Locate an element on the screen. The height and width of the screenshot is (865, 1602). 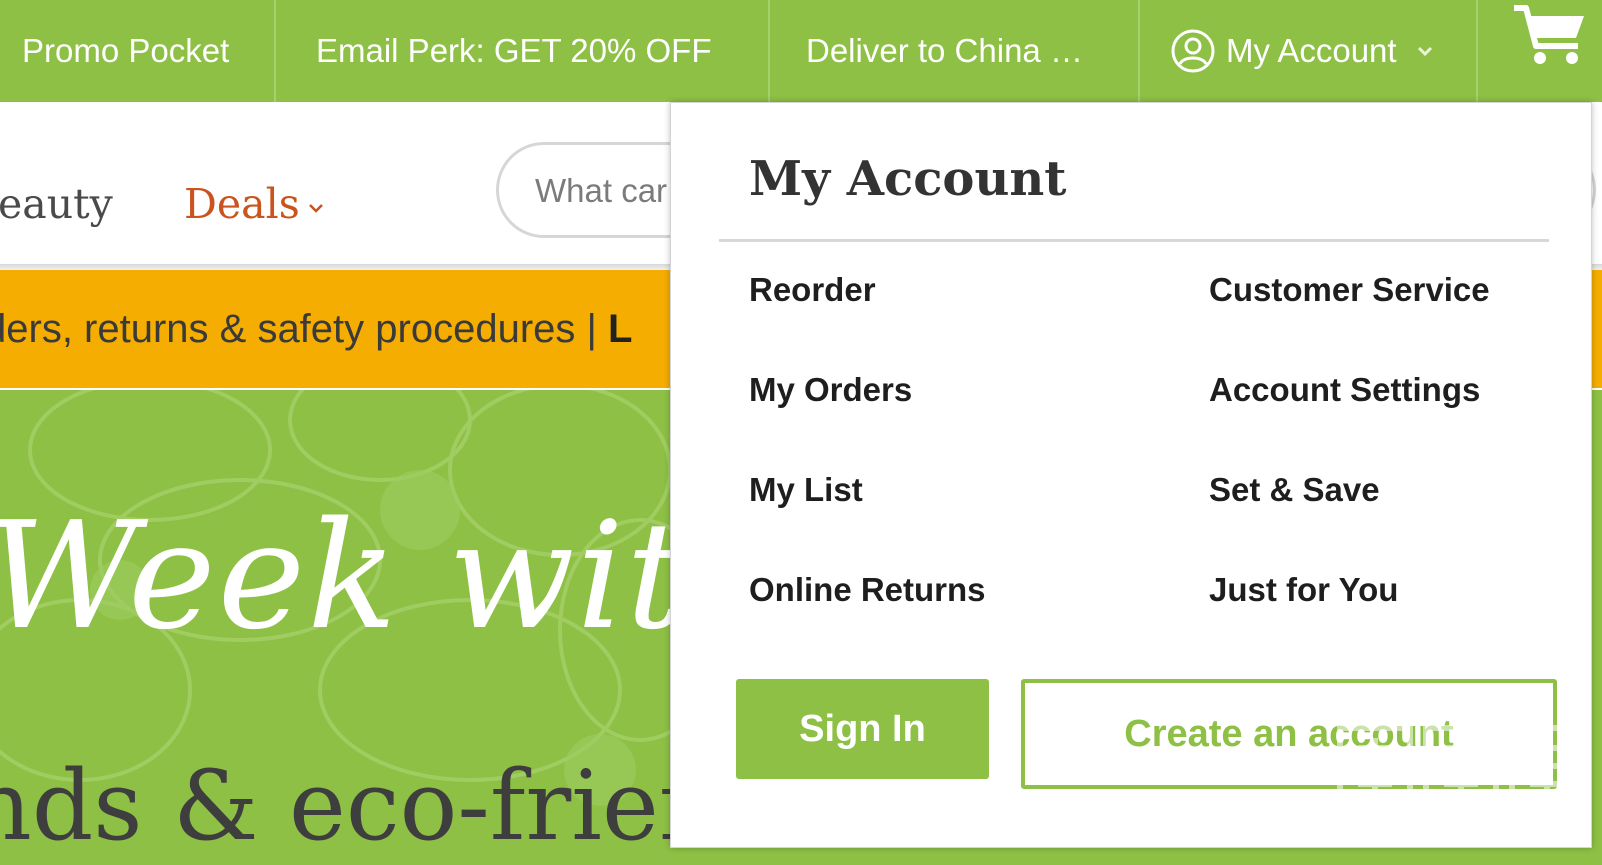
watermark-text: zhizhizhi.com is located at coordinates (1463, 830).